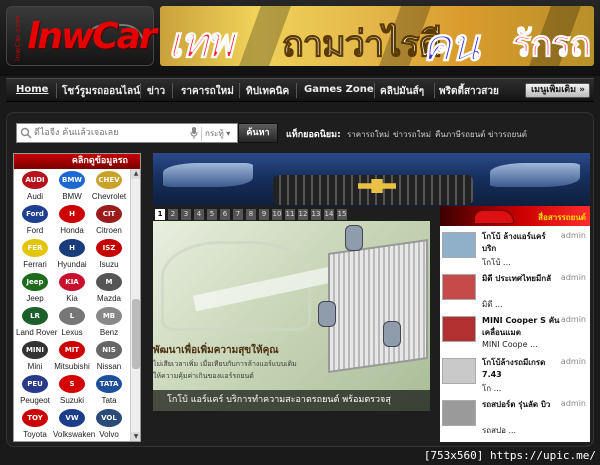 The height and width of the screenshot is (465, 600). Describe the element at coordinates (35, 400) in the screenshot. I see `brand-name: Peugeot` at that location.